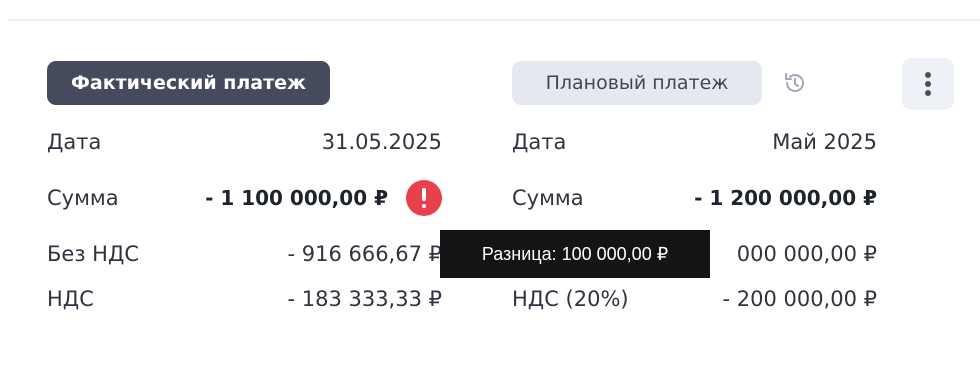  Describe the element at coordinates (364, 299) in the screenshot. I see `actual-vat-value: - 183 333,33 ₽` at that location.